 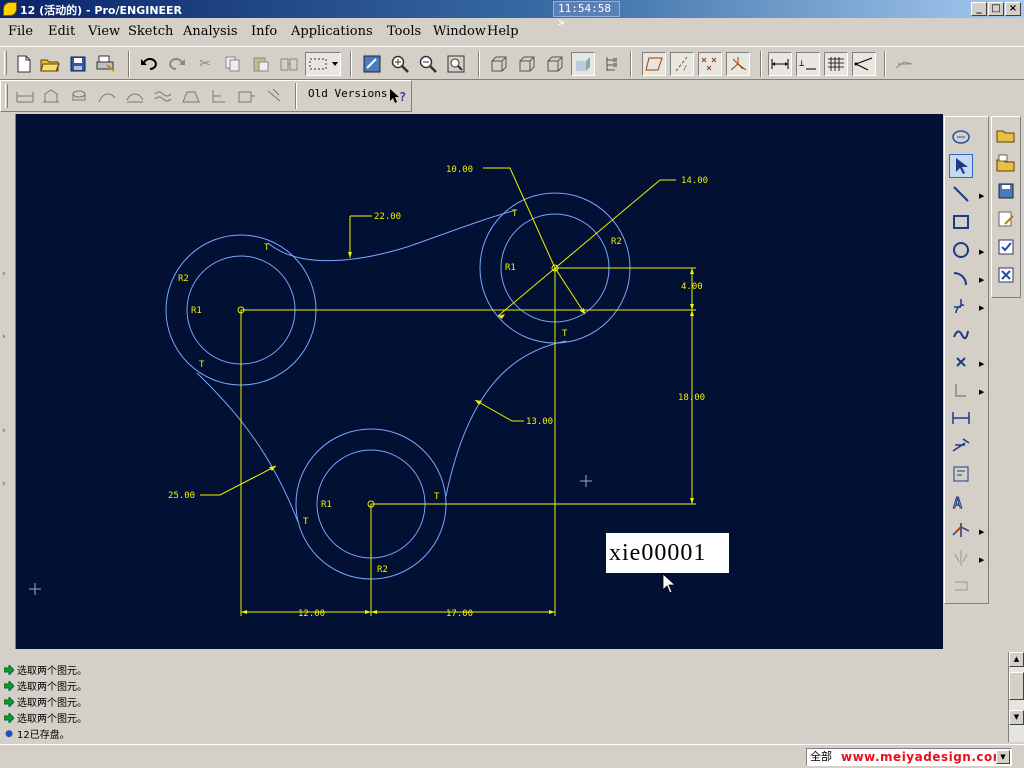 I want to click on pattern-icon, so click(x=275, y=96).